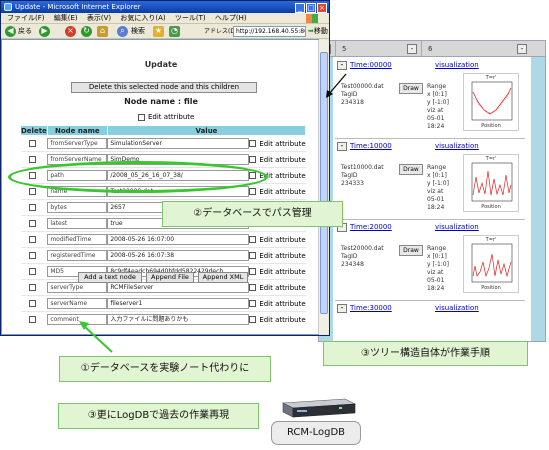 This screenshot has height=450, width=549. What do you see at coordinates (300, 8) in the screenshot?
I see `minimize-icon: _` at bounding box center [300, 8].